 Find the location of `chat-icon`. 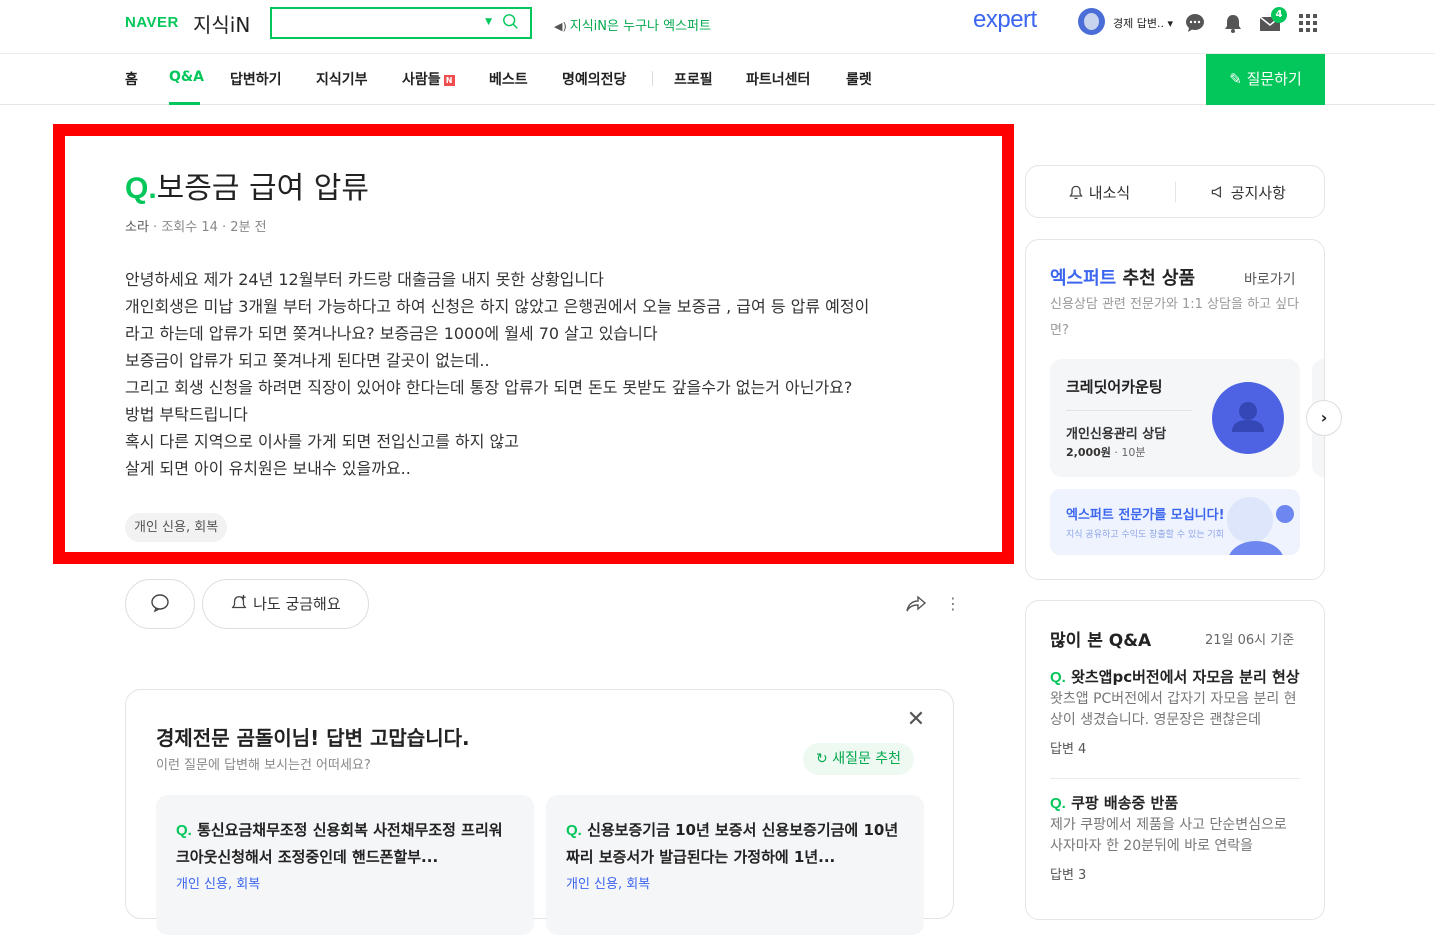

chat-icon is located at coordinates (1195, 23).